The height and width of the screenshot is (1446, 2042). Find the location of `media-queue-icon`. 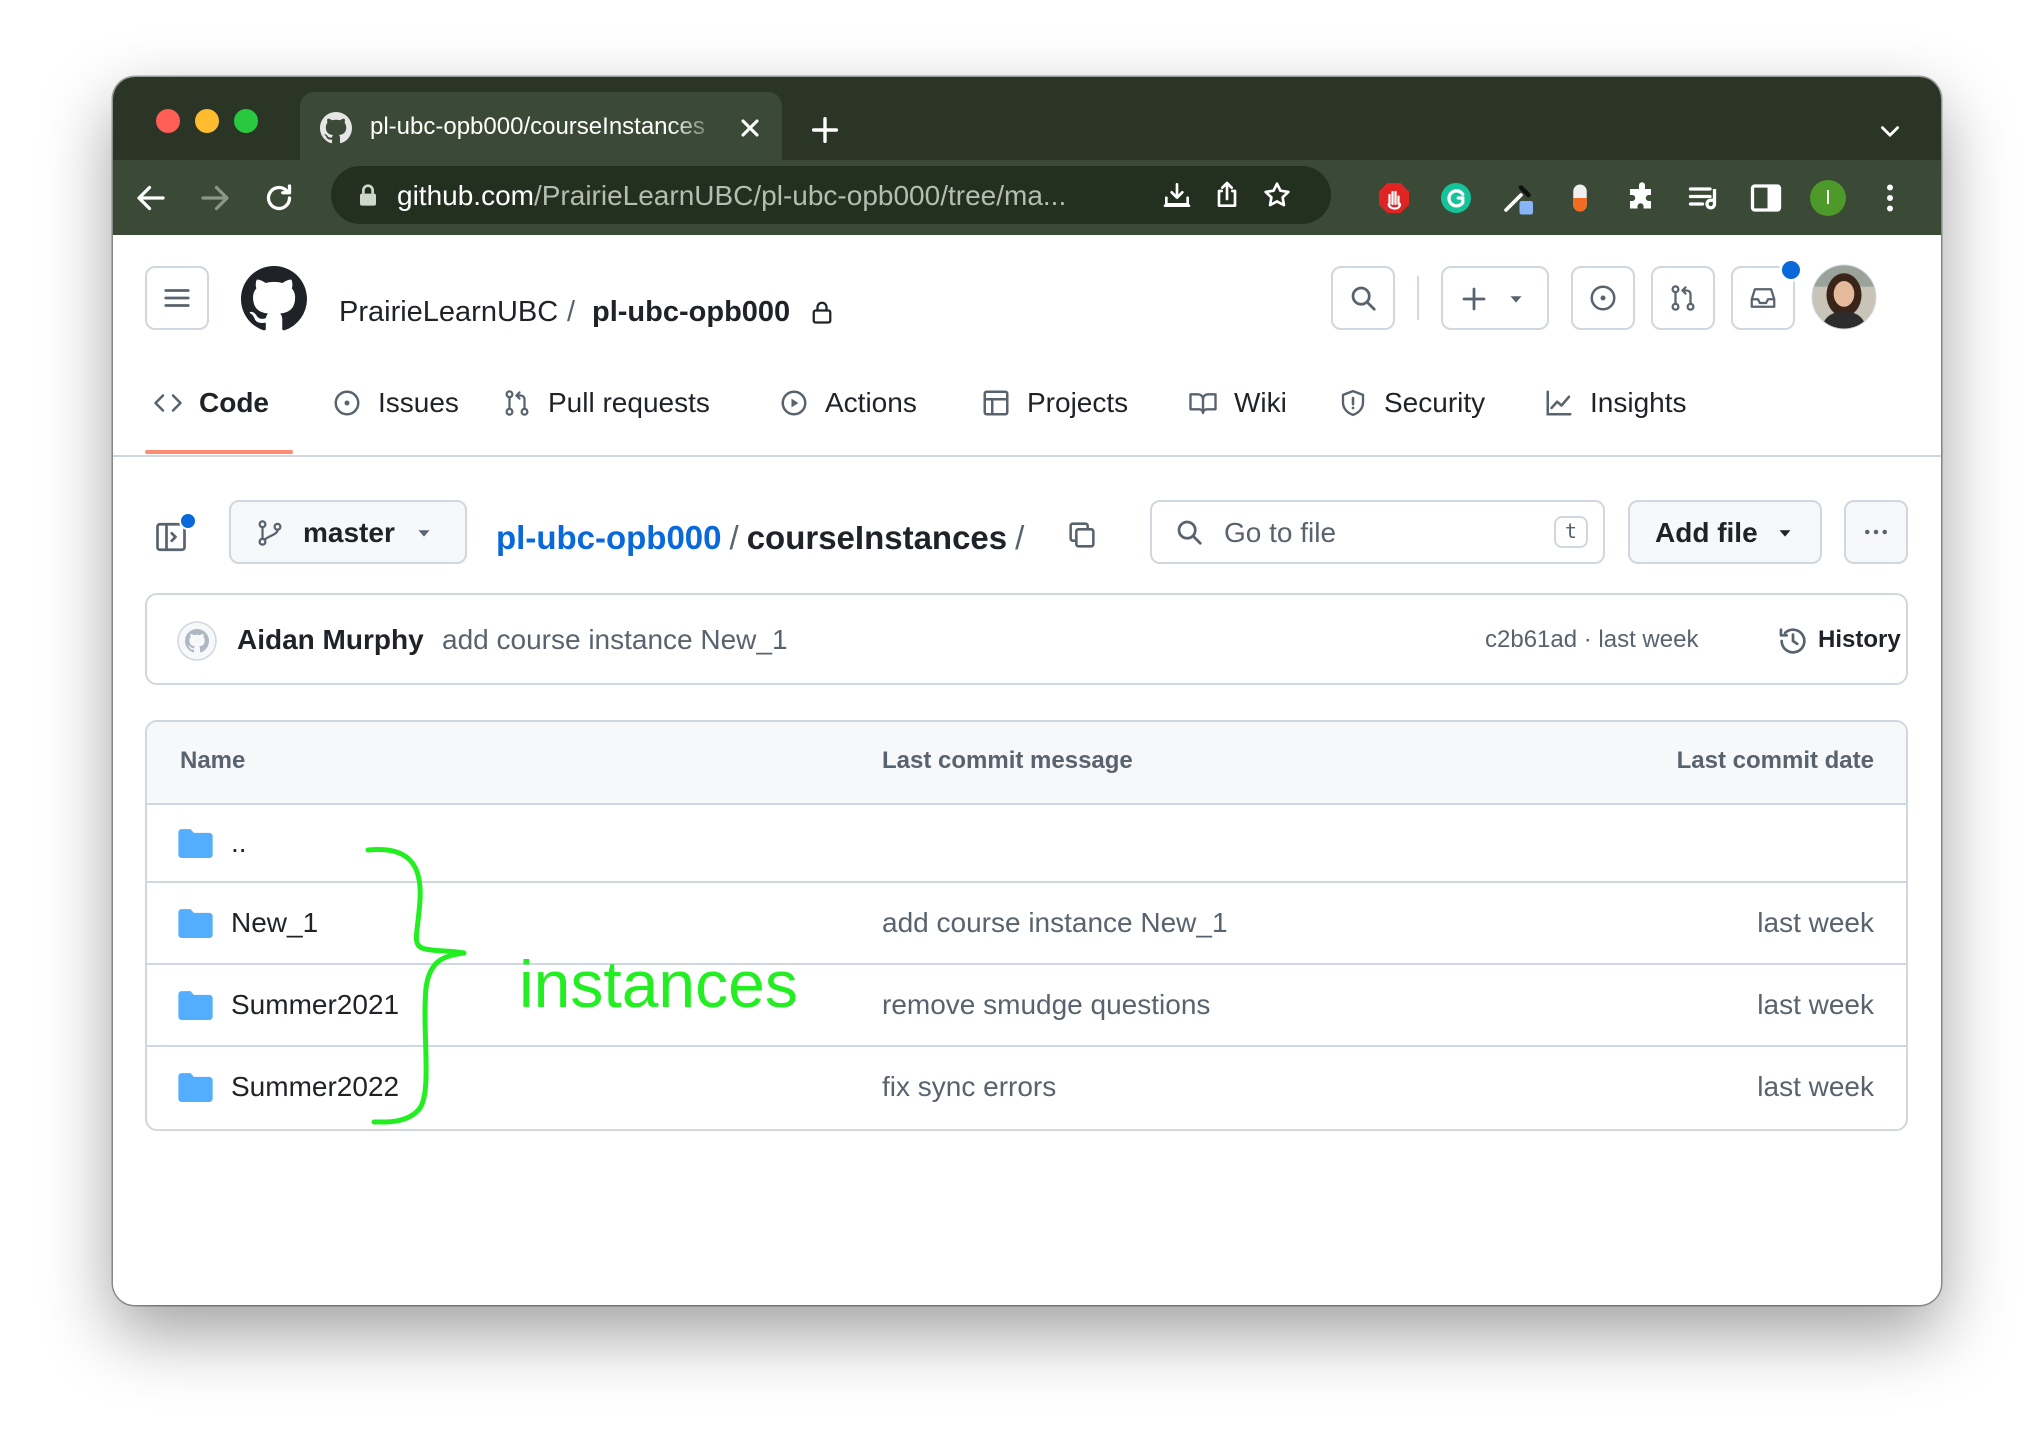

media-queue-icon is located at coordinates (1704, 198).